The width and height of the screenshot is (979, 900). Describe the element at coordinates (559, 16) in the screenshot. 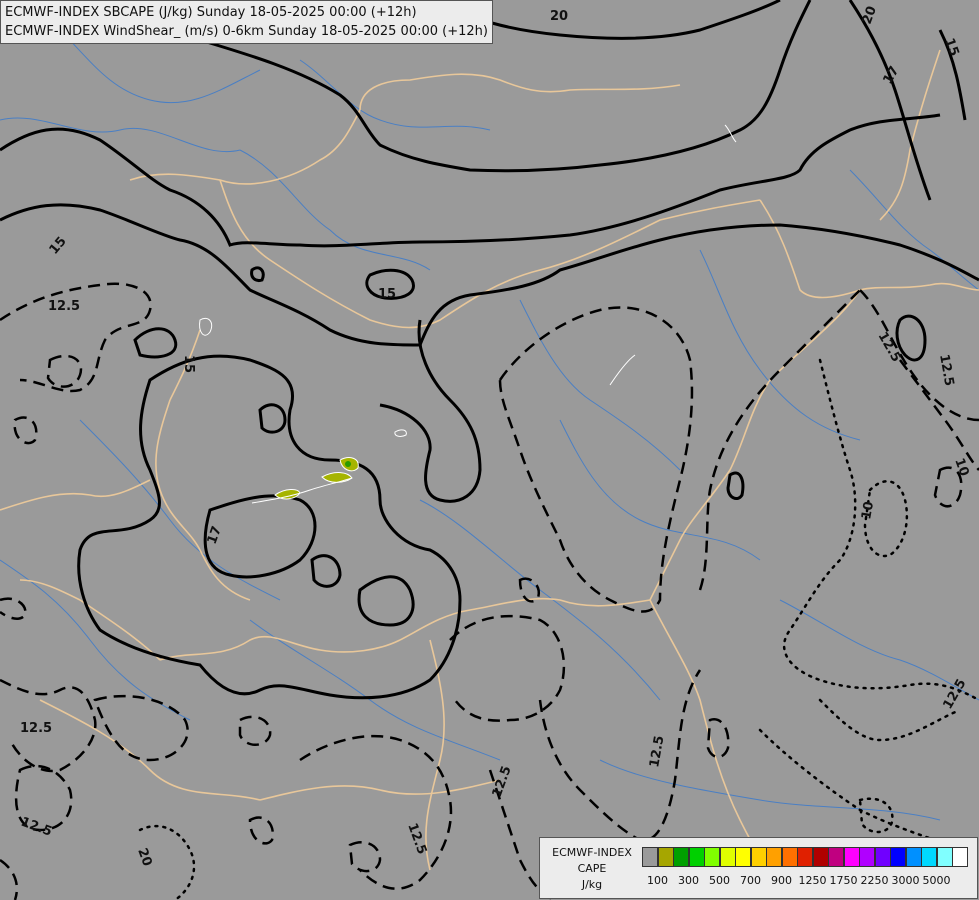

I see `contour-label: 20` at that location.